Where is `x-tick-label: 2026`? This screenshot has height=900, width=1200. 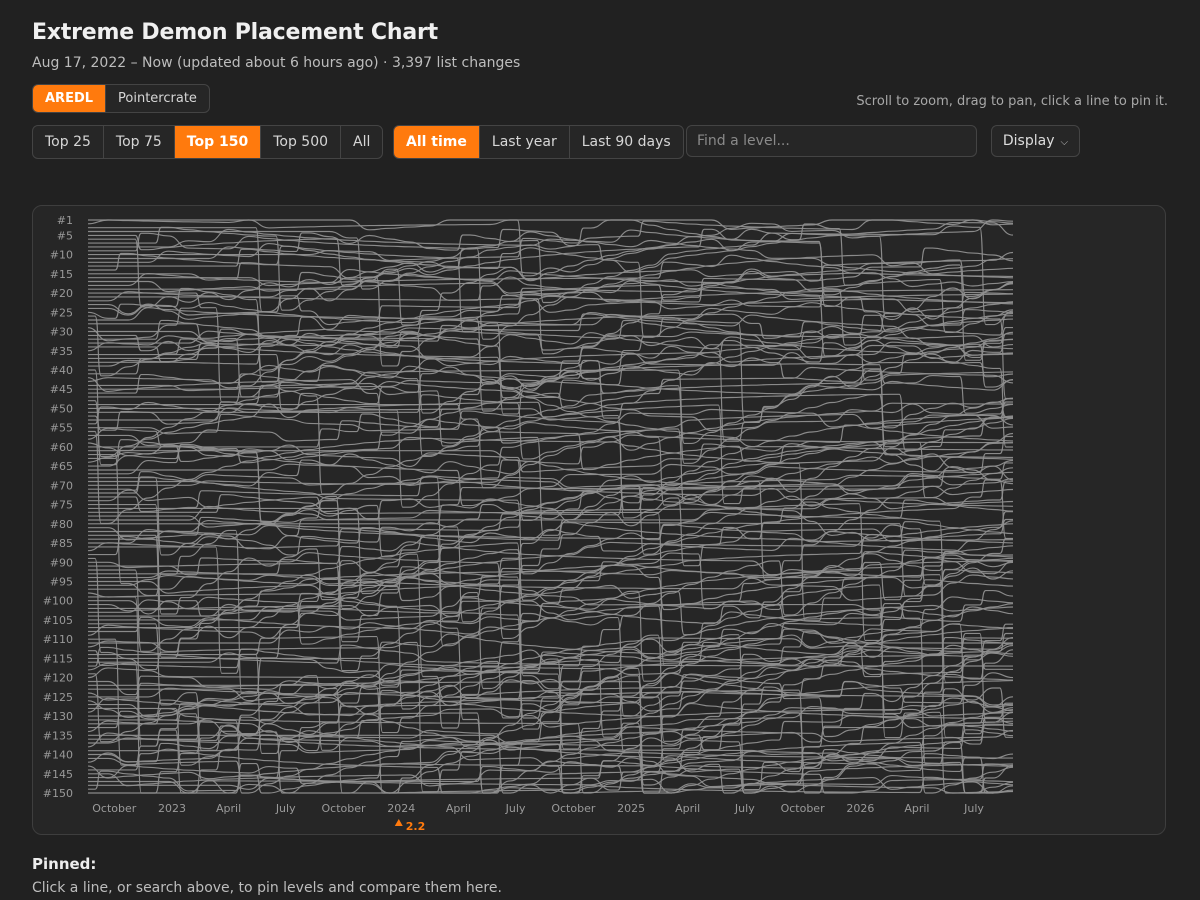 x-tick-label: 2026 is located at coordinates (860, 808).